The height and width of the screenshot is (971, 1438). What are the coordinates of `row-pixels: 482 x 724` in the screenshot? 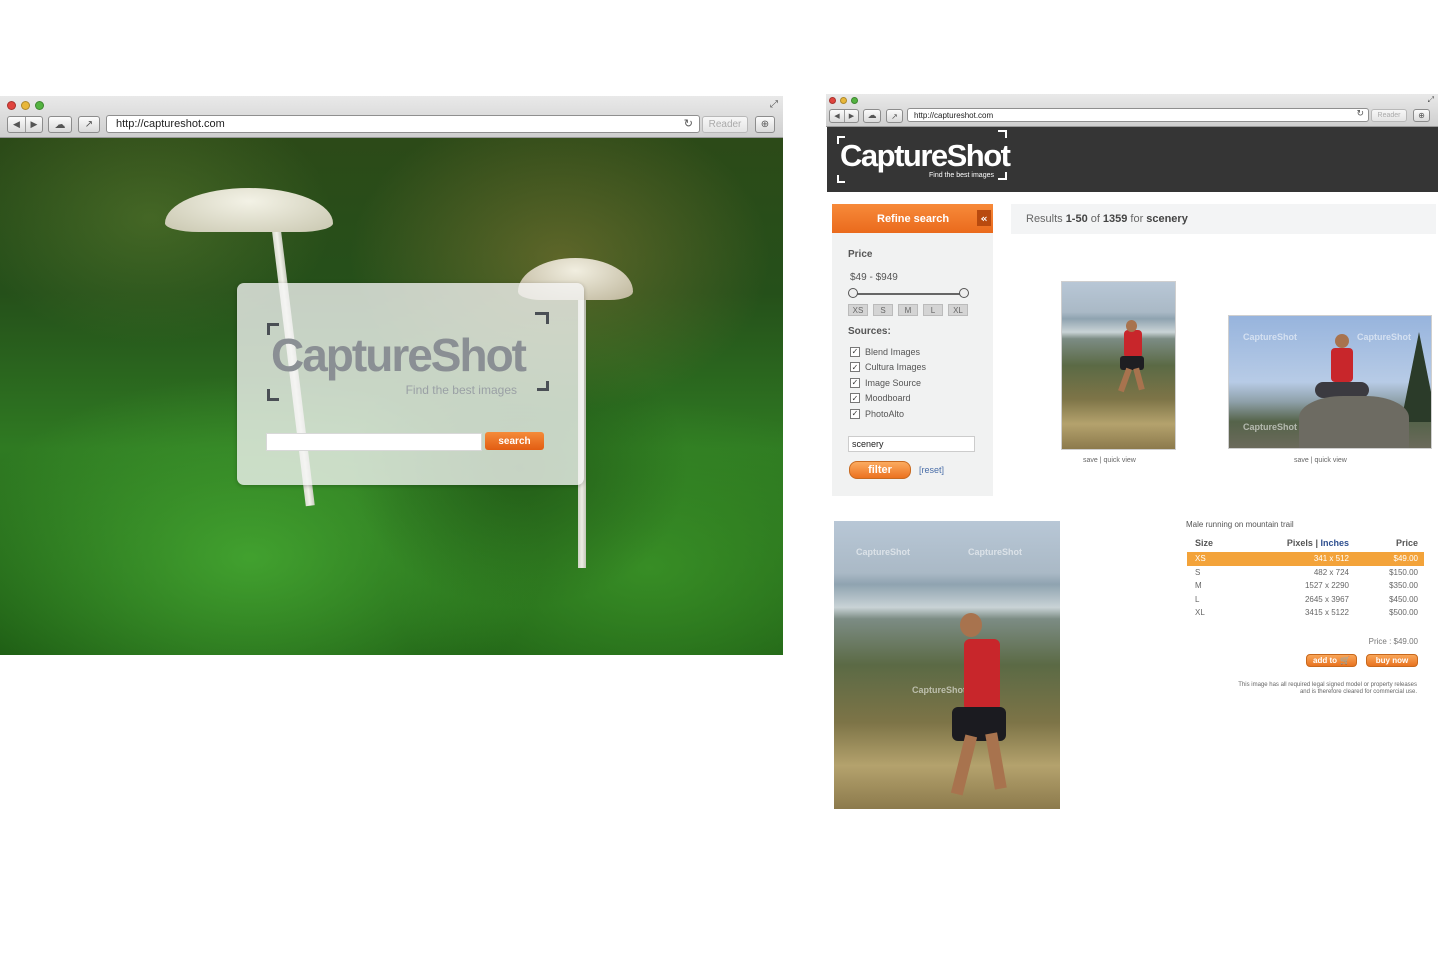 It's located at (1331, 572).